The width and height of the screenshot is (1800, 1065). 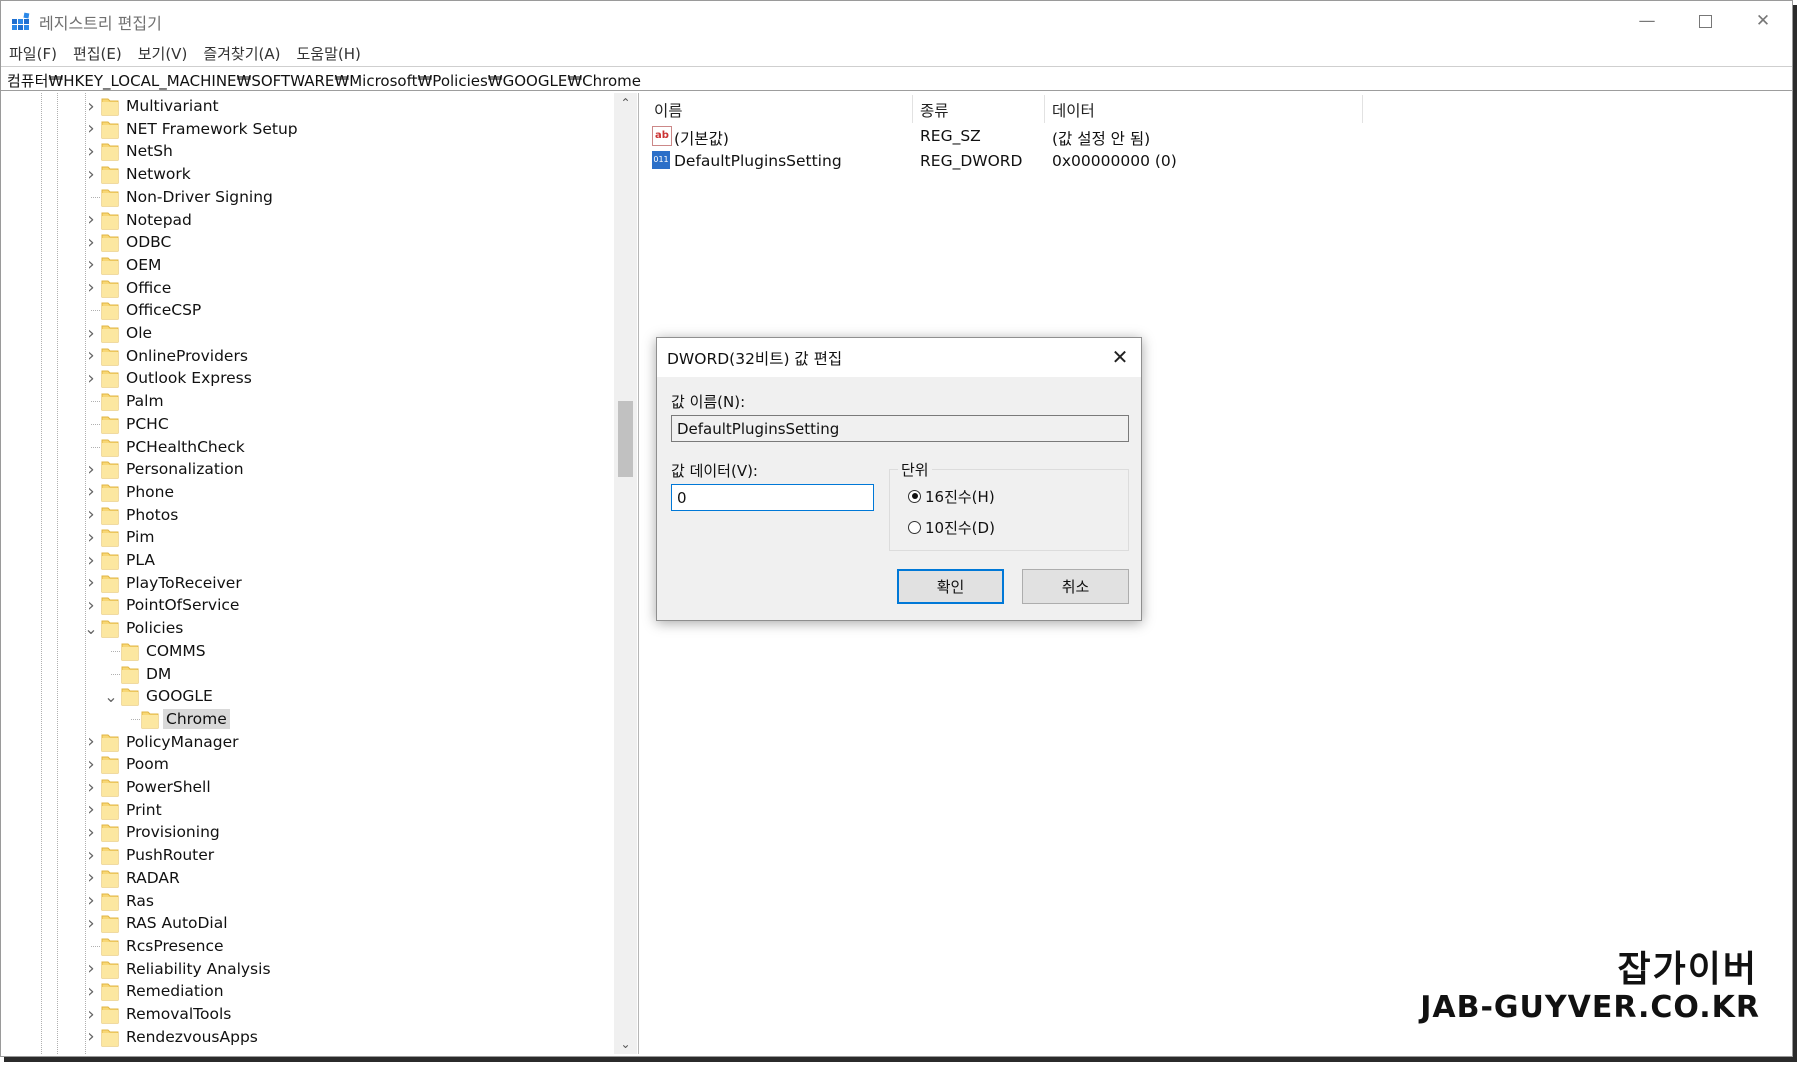 What do you see at coordinates (301, 719) in the screenshot?
I see `tree-item: Chrome` at bounding box center [301, 719].